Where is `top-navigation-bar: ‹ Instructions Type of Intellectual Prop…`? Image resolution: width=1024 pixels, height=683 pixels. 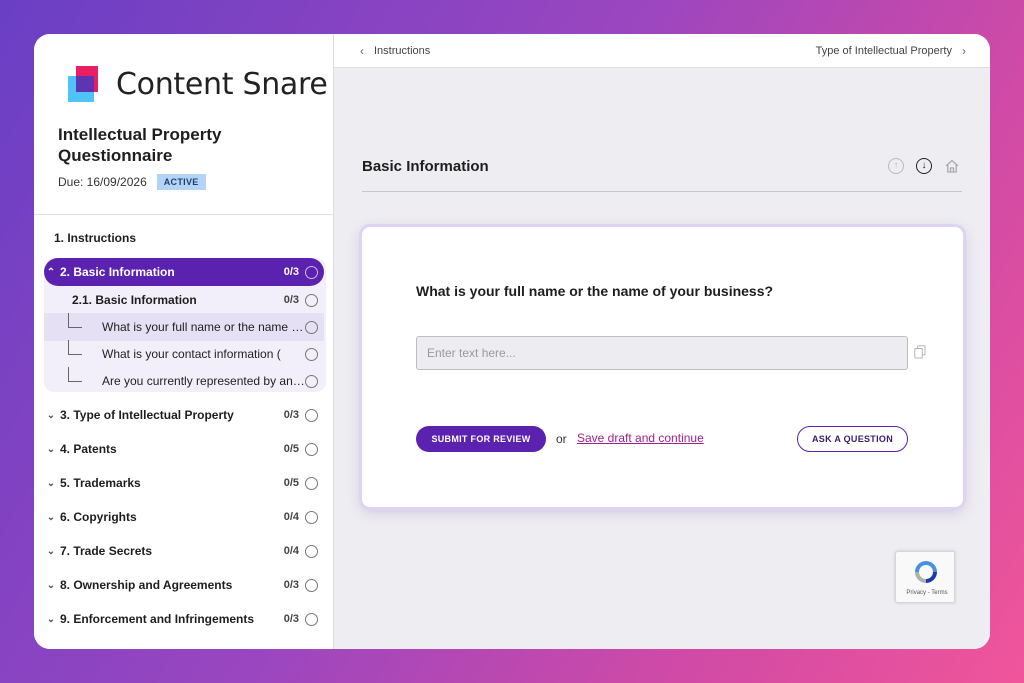 top-navigation-bar: ‹ Instructions Type of Intellectual Prop… is located at coordinates (662, 51).